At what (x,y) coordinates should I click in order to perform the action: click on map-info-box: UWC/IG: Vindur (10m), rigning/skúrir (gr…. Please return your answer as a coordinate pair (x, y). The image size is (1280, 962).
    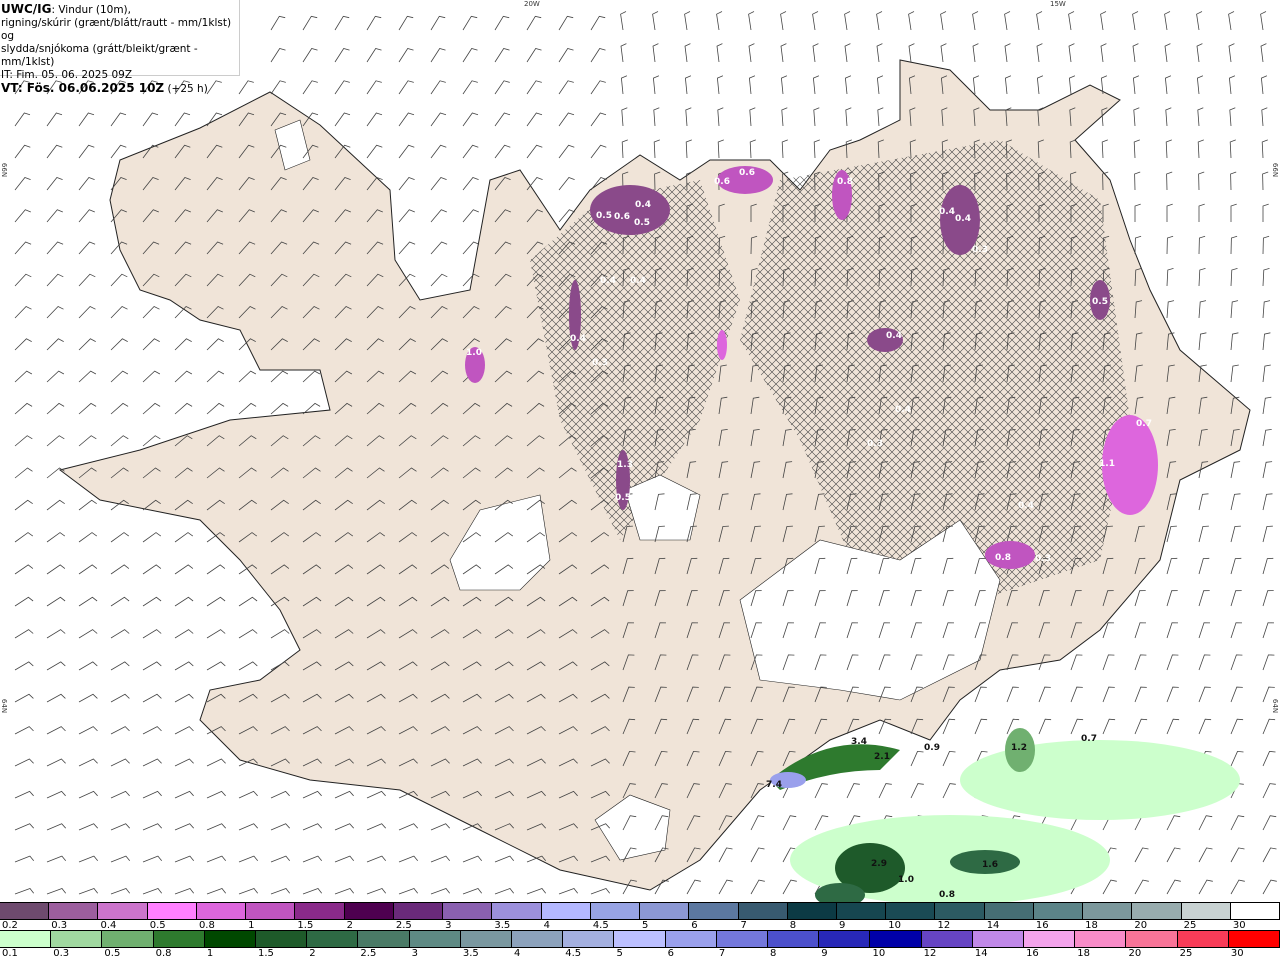
    Looking at the image, I should click on (120, 47).